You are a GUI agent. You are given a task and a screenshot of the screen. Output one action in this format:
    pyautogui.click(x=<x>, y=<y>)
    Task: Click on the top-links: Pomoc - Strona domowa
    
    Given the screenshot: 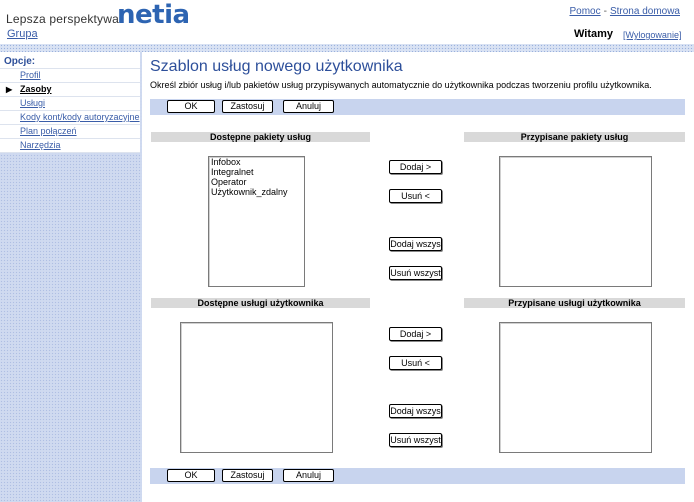 What is the action you would take?
    pyautogui.click(x=624, y=11)
    